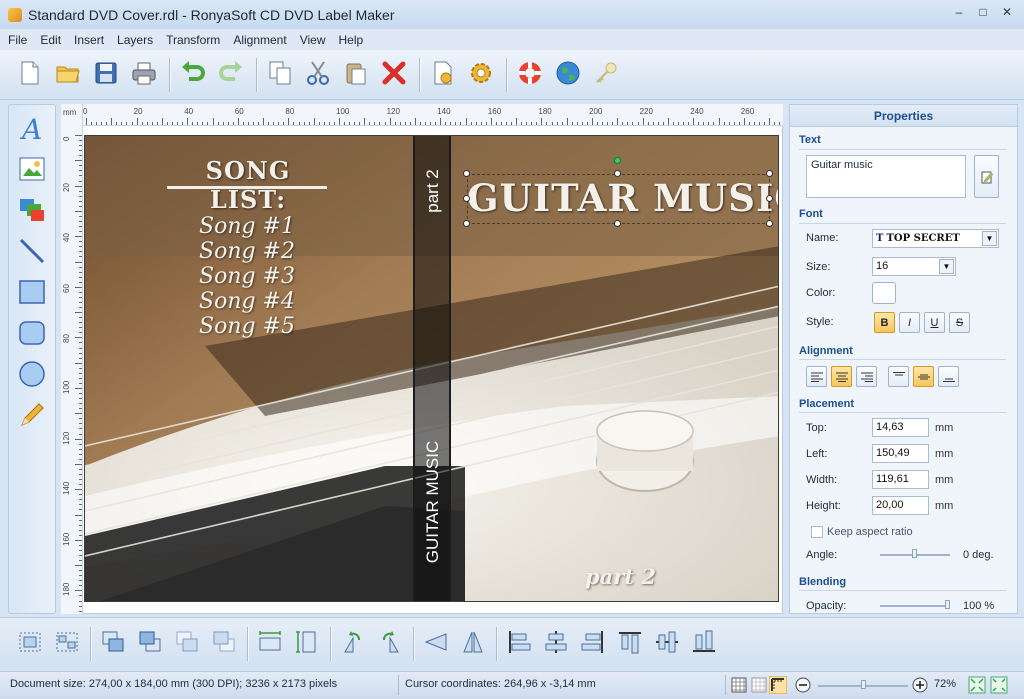 This screenshot has width=1024, height=699. I want to click on ellipse-tool-button, so click(32, 375).